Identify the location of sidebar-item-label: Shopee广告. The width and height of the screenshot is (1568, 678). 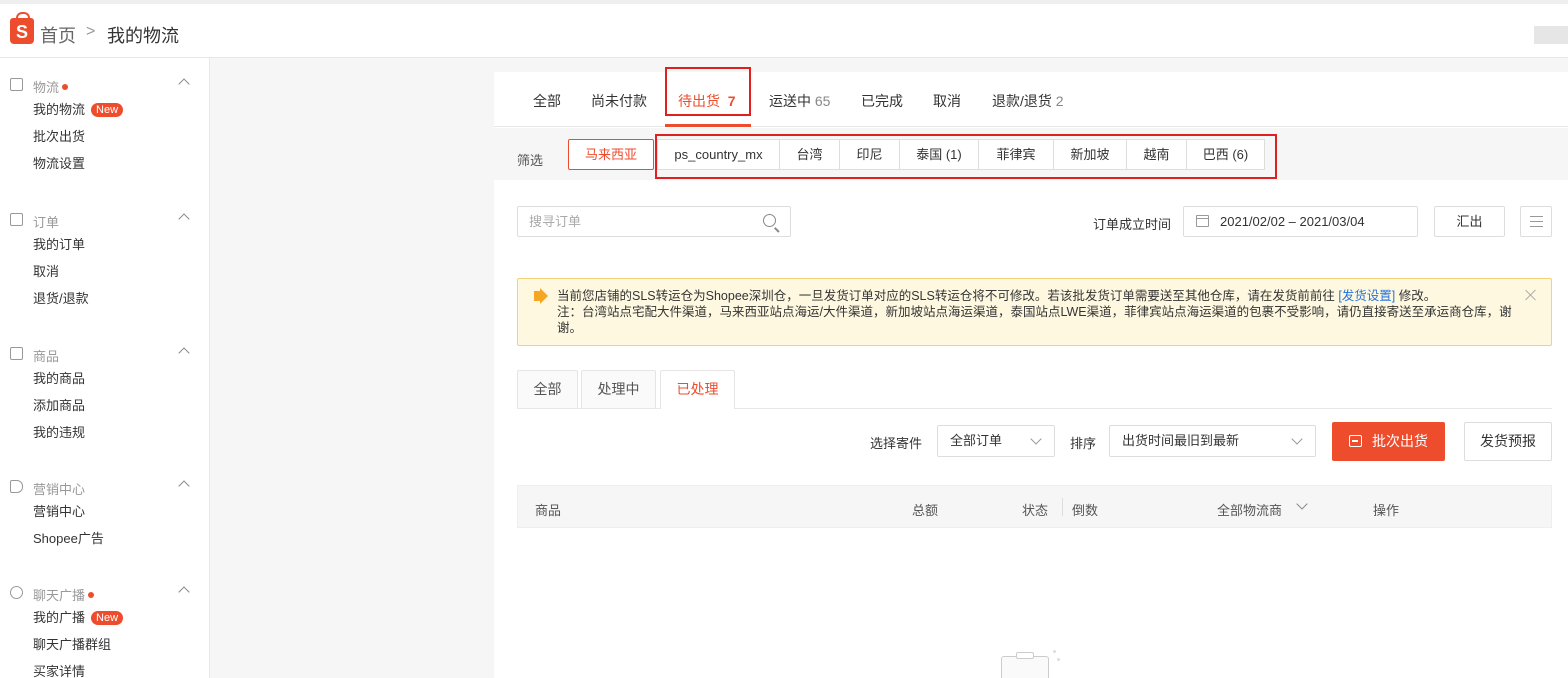
(68, 538).